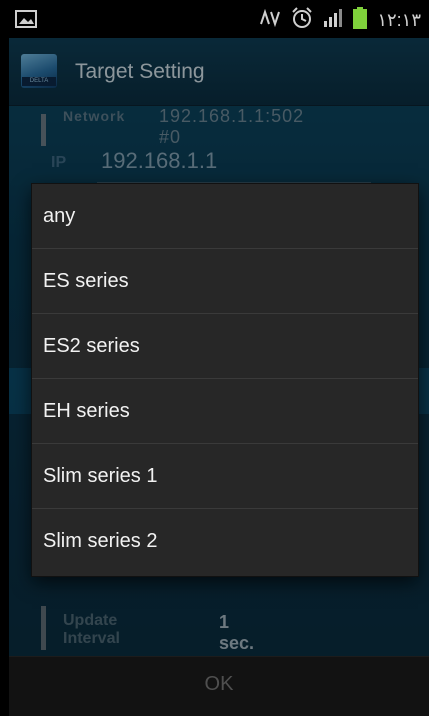  Describe the element at coordinates (302, 20) in the screenshot. I see `alarm-icon` at that location.